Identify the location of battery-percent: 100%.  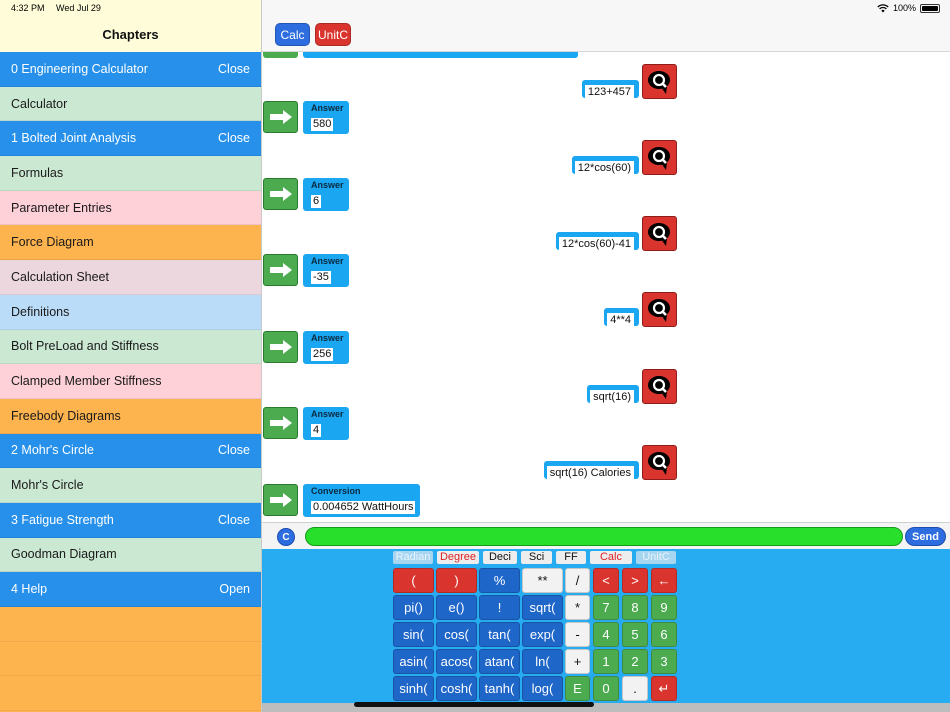
(904, 8).